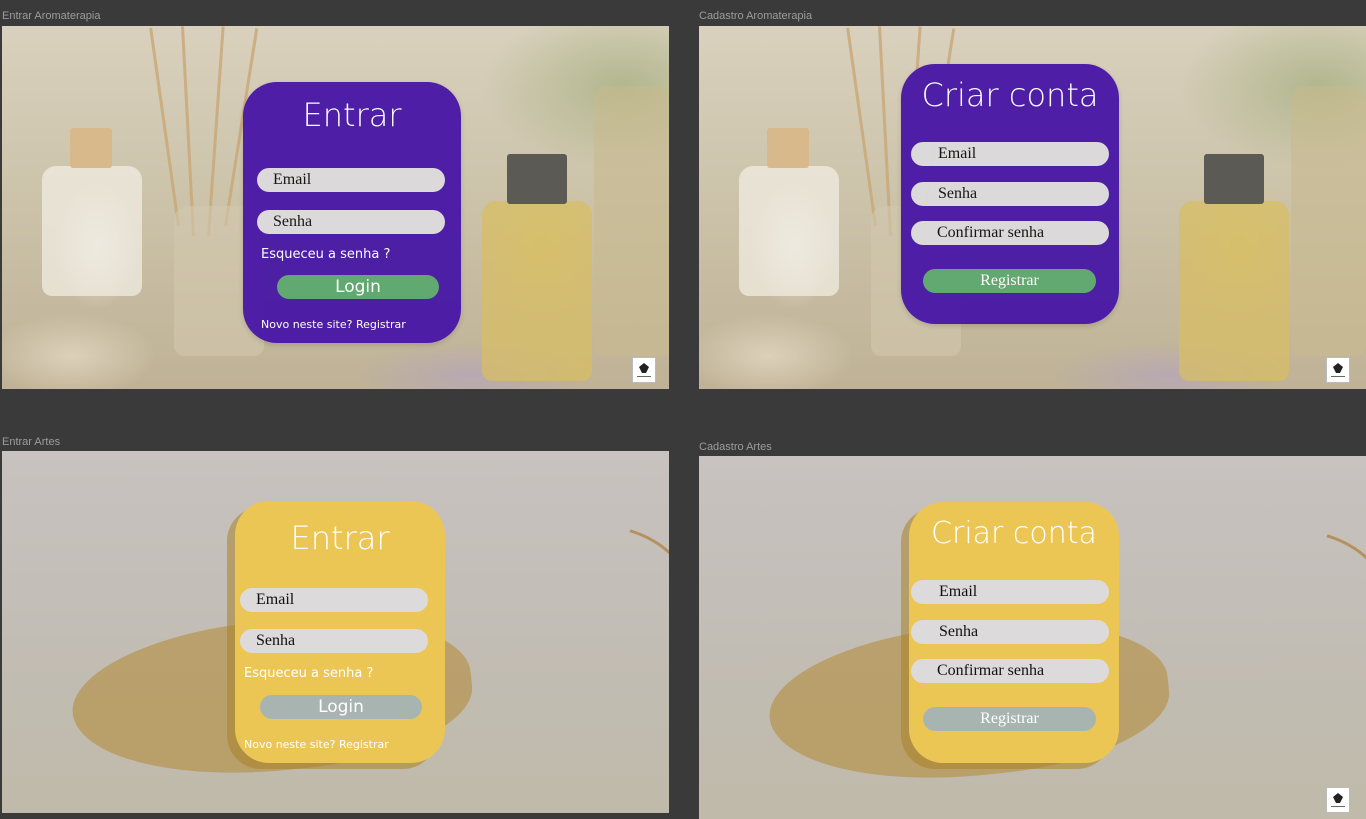 This screenshot has height=819, width=1366. What do you see at coordinates (735, 447) in the screenshot?
I see `frame-label-cadastro-artes: Cadastro Artes` at bounding box center [735, 447].